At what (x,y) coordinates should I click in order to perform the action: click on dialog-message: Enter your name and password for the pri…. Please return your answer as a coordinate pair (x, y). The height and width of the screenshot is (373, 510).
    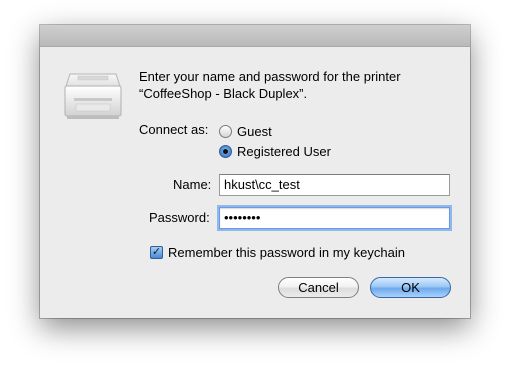
    Looking at the image, I should click on (299, 85).